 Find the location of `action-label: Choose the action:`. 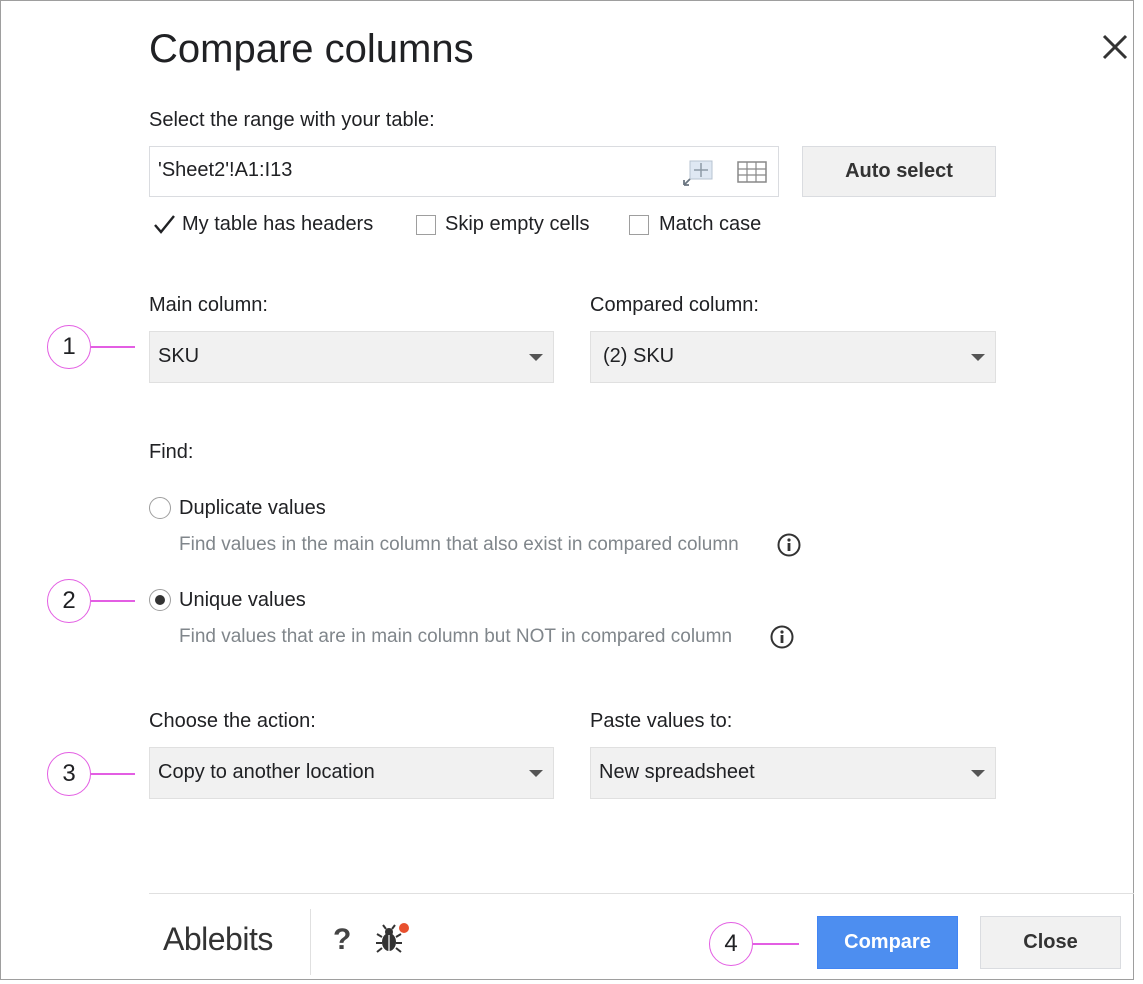

action-label: Choose the action: is located at coordinates (232, 721).